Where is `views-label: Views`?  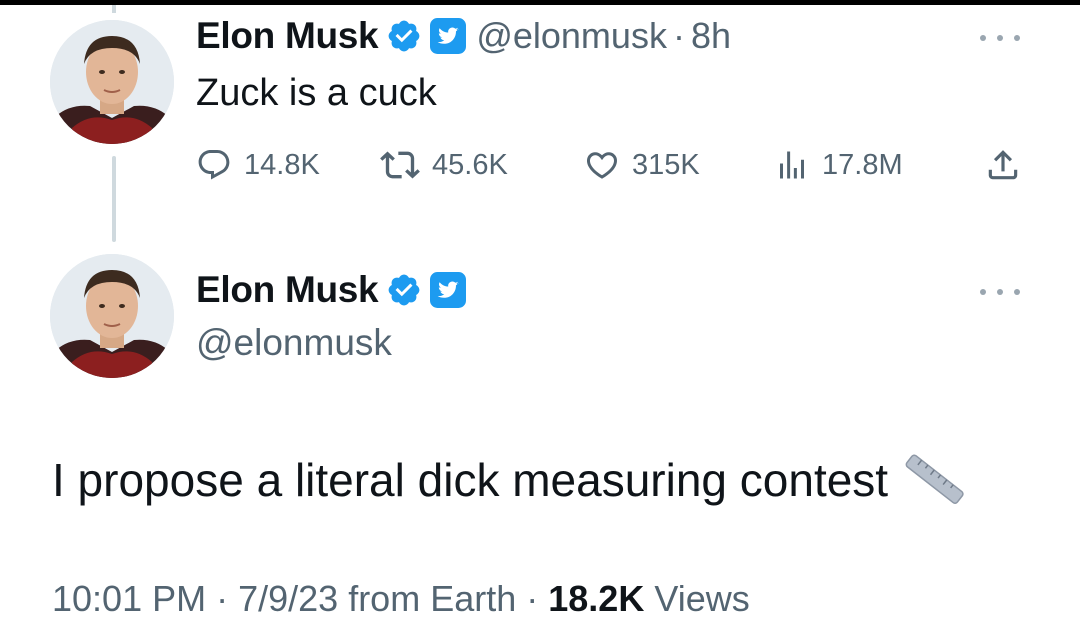 views-label: Views is located at coordinates (697, 598).